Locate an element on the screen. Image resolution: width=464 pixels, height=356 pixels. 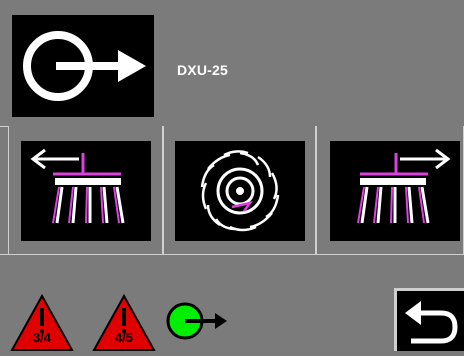
active-output-indicator is located at coordinates (197, 321).